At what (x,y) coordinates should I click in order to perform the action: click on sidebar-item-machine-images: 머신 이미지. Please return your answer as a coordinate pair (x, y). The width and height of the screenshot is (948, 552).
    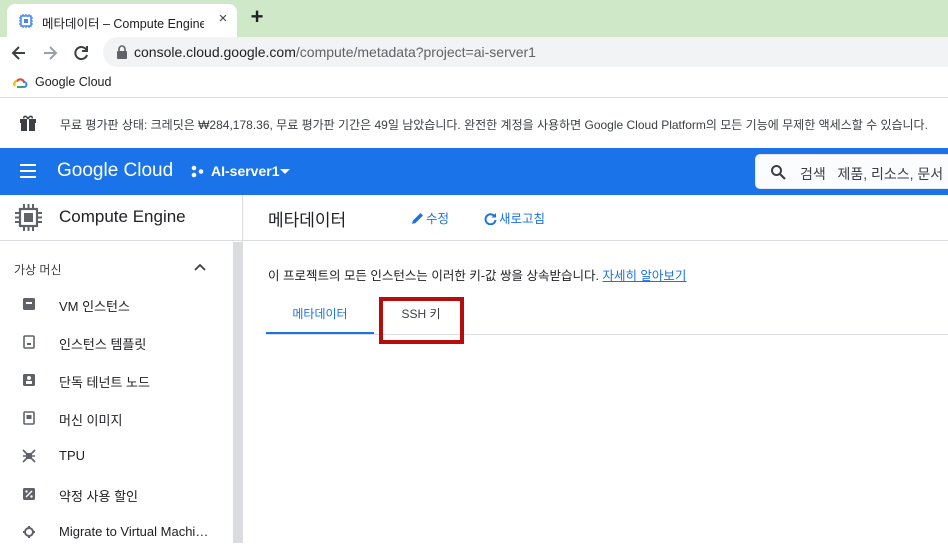
    Looking at the image, I should click on (116, 419).